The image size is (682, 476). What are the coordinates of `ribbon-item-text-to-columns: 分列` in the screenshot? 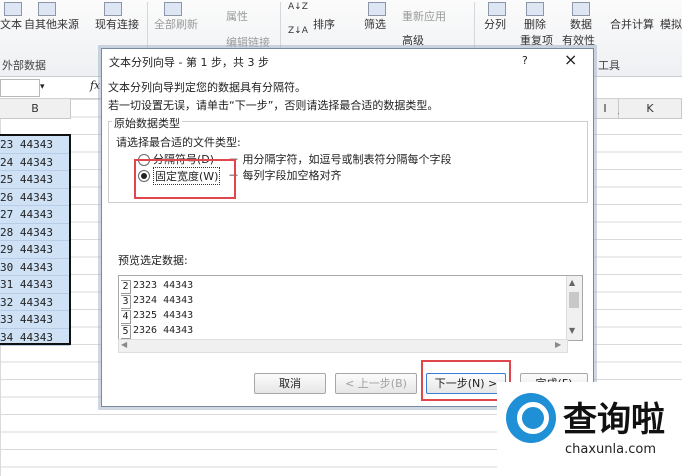 It's located at (495, 24).